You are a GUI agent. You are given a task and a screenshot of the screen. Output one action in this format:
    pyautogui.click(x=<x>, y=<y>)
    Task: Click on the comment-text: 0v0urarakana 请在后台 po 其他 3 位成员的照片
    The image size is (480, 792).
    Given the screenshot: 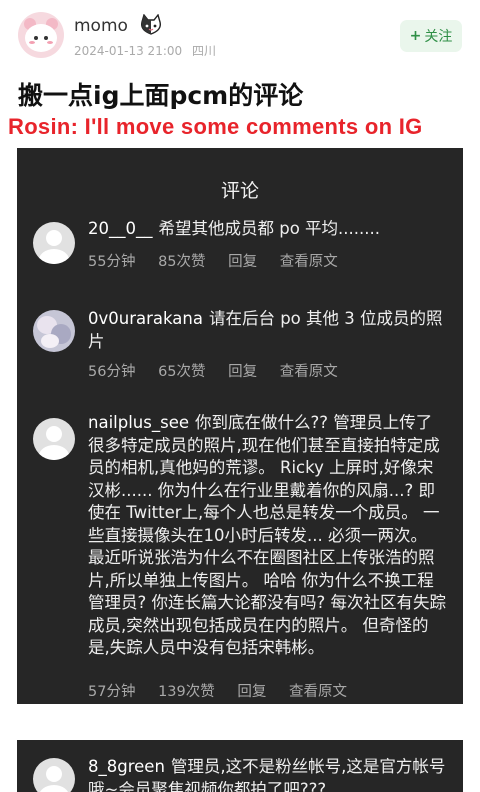 What is the action you would take?
    pyautogui.click(x=268, y=330)
    